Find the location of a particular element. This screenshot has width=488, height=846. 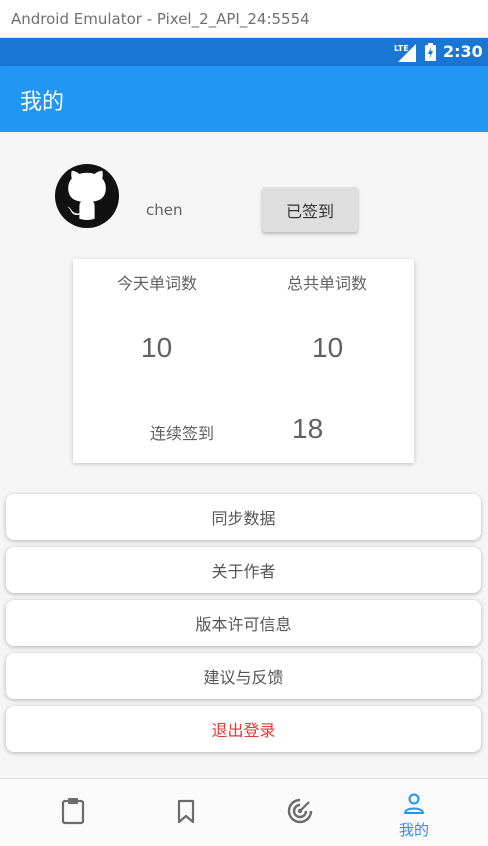

bottom-navigation: 我的 is located at coordinates (244, 812).